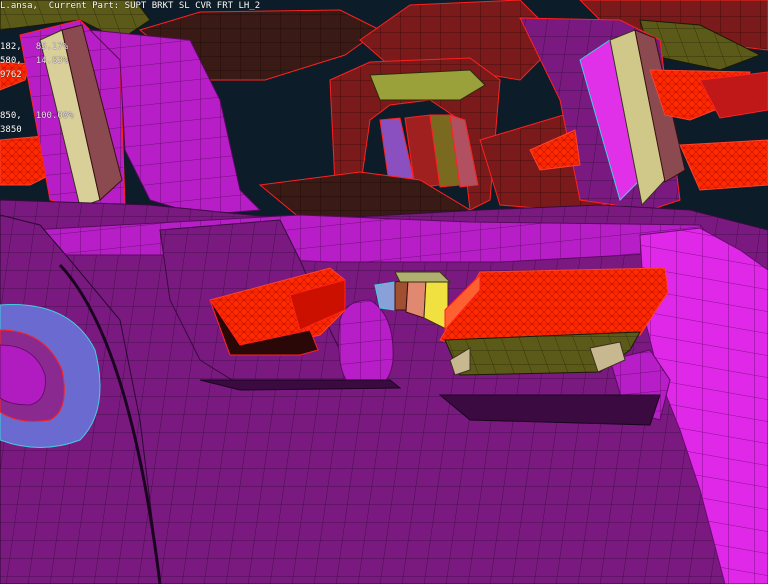 This screenshot has width=768, height=584. What do you see at coordinates (11, 61) in the screenshot?
I see `stat-value: 580,` at bounding box center [11, 61].